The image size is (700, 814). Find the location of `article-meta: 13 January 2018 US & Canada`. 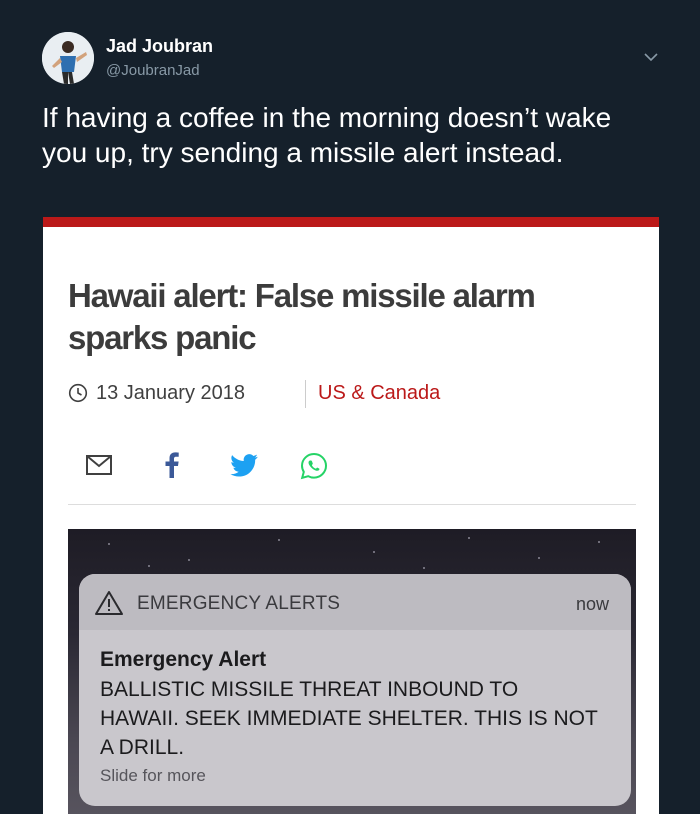

article-meta: 13 January 2018 US & Canada is located at coordinates (348, 395).